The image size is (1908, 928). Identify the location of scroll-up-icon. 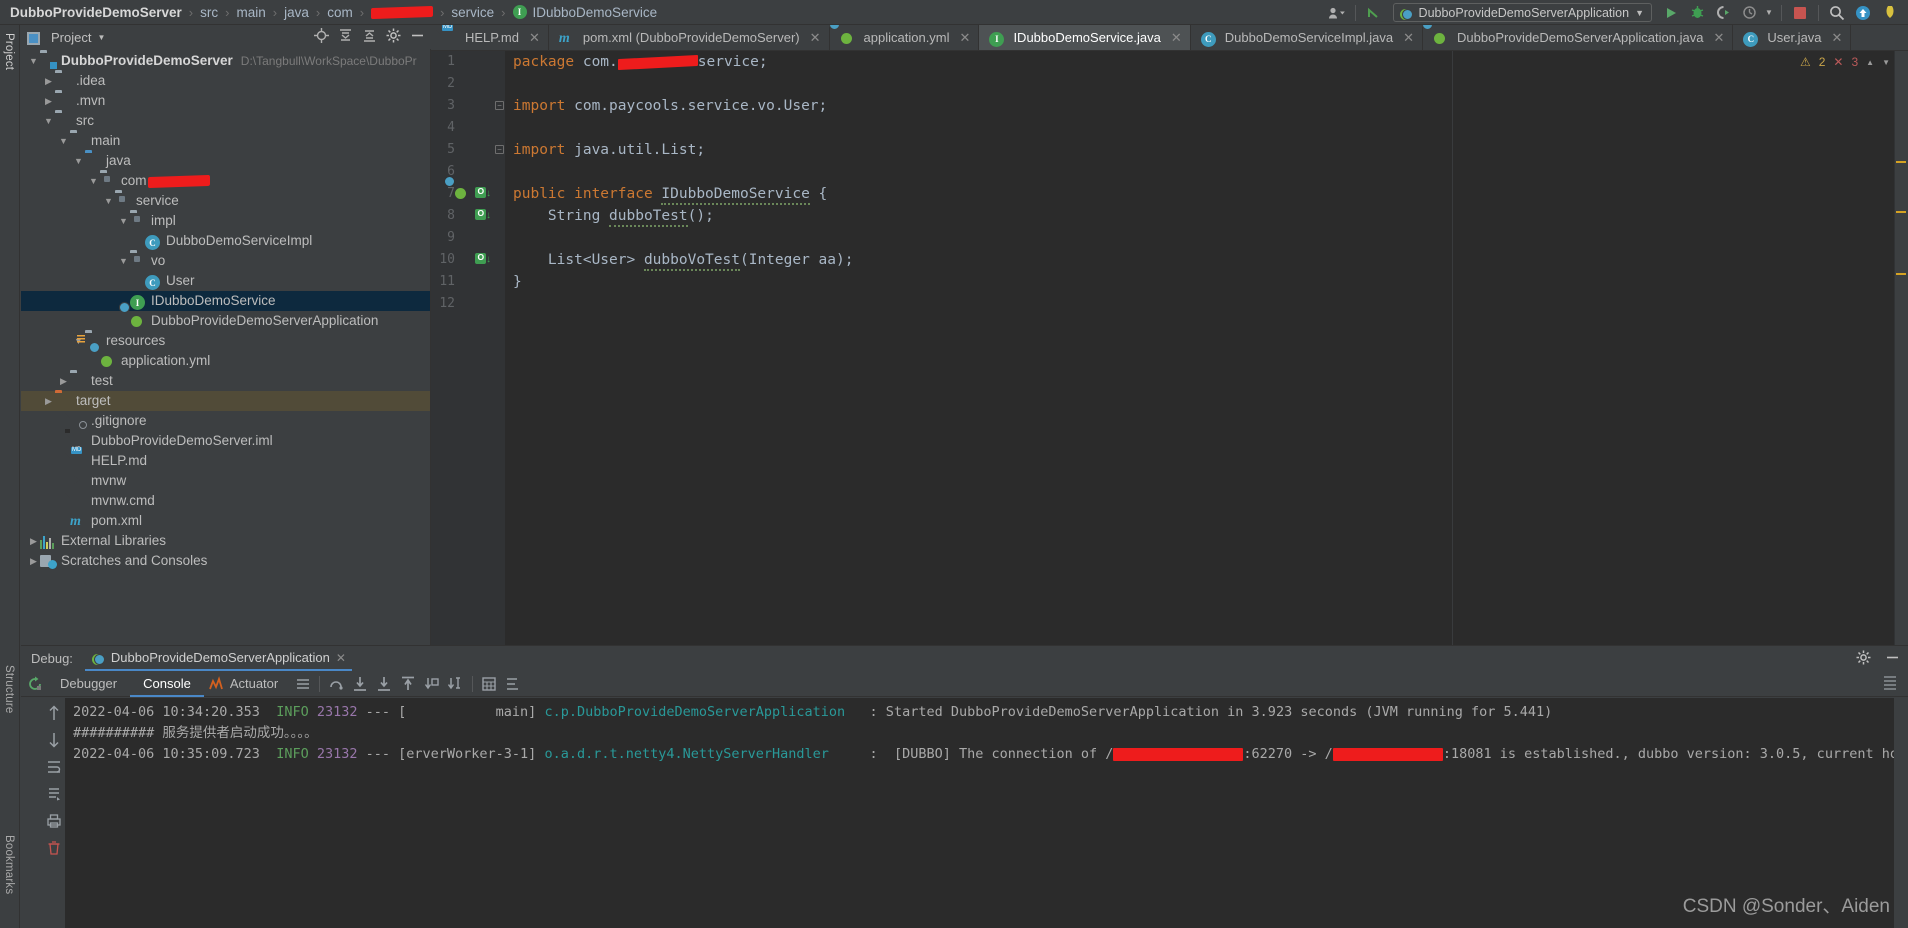
(54, 713).